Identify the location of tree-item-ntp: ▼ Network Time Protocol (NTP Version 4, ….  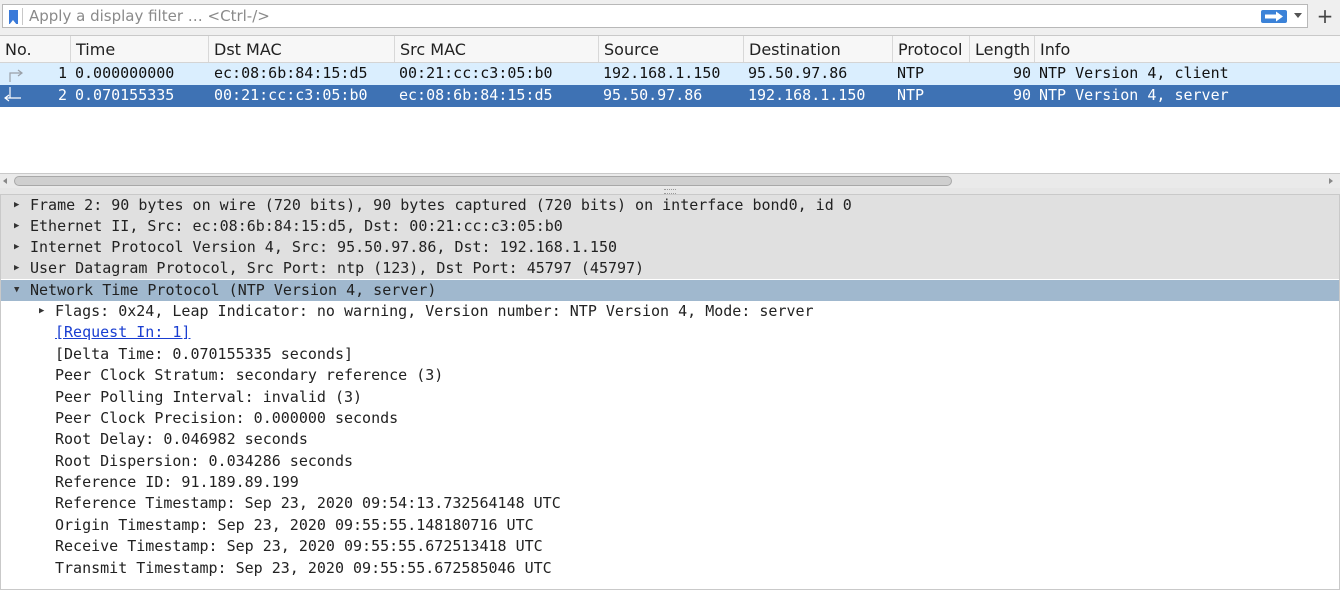
(670, 290).